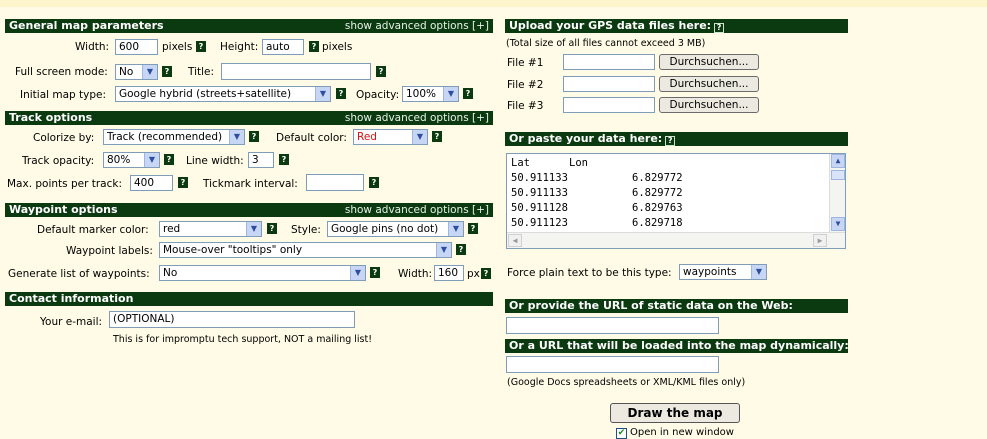 The image size is (987, 439). I want to click on genlist-label: Generate list of waypoints:, so click(79, 274).